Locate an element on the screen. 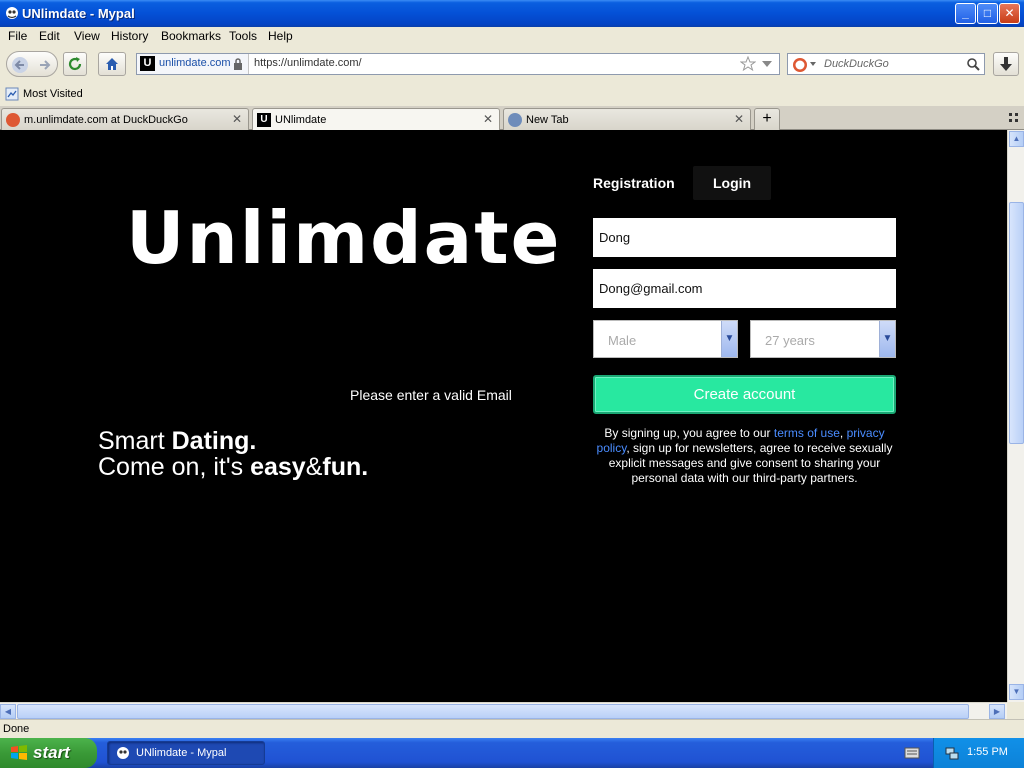 This screenshot has height=768, width=1024. scroll-down-icon: ▼ is located at coordinates (1016, 692).